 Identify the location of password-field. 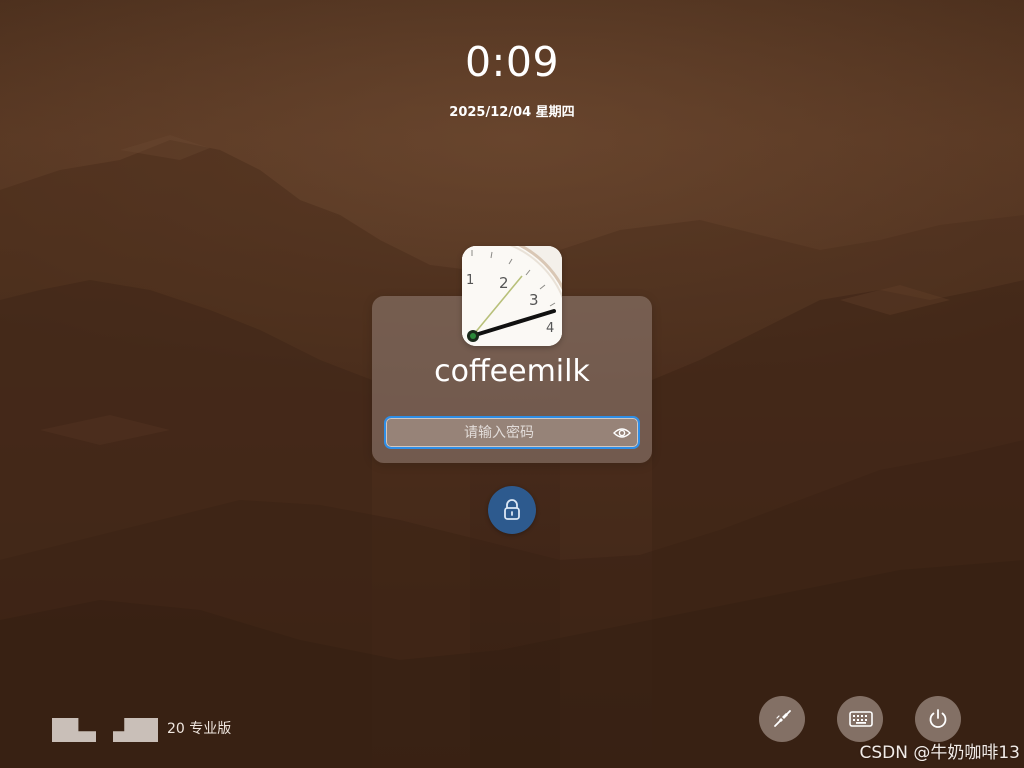
(512, 432).